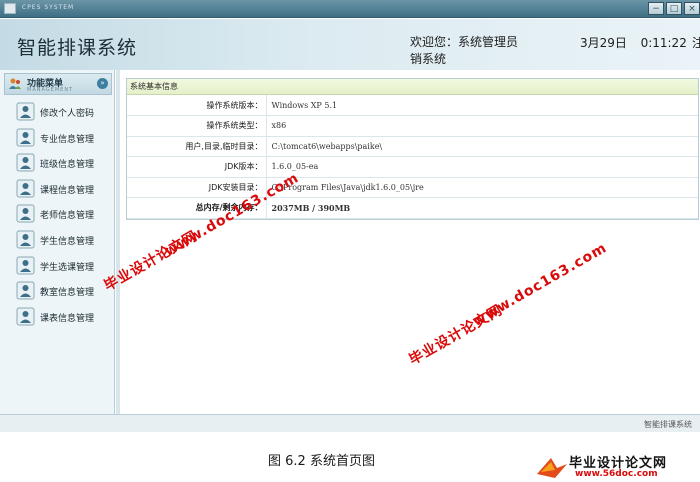 This screenshot has width=700, height=482. I want to click on menu-item-major: 专业信息管理, so click(62, 139).